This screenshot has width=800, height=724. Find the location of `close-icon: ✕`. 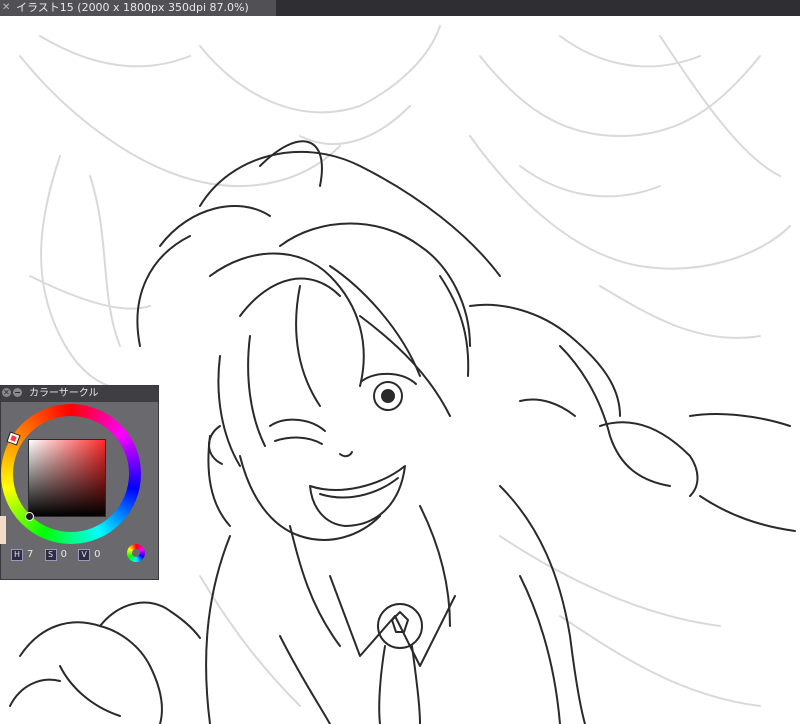

close-icon: ✕ is located at coordinates (6, 392).